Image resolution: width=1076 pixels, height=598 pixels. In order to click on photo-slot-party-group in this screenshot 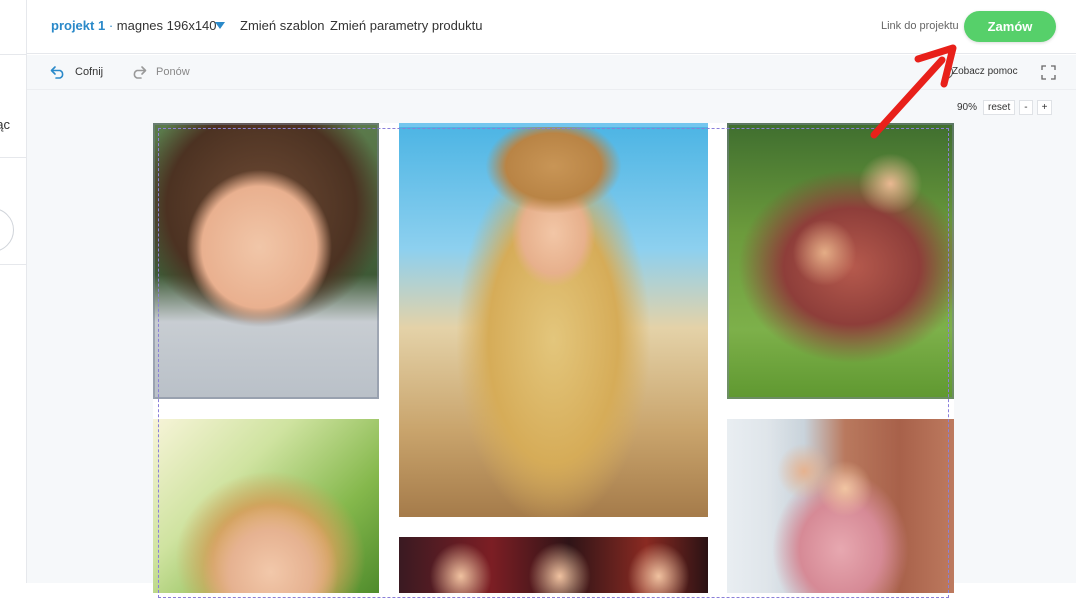, I will do `click(553, 565)`.